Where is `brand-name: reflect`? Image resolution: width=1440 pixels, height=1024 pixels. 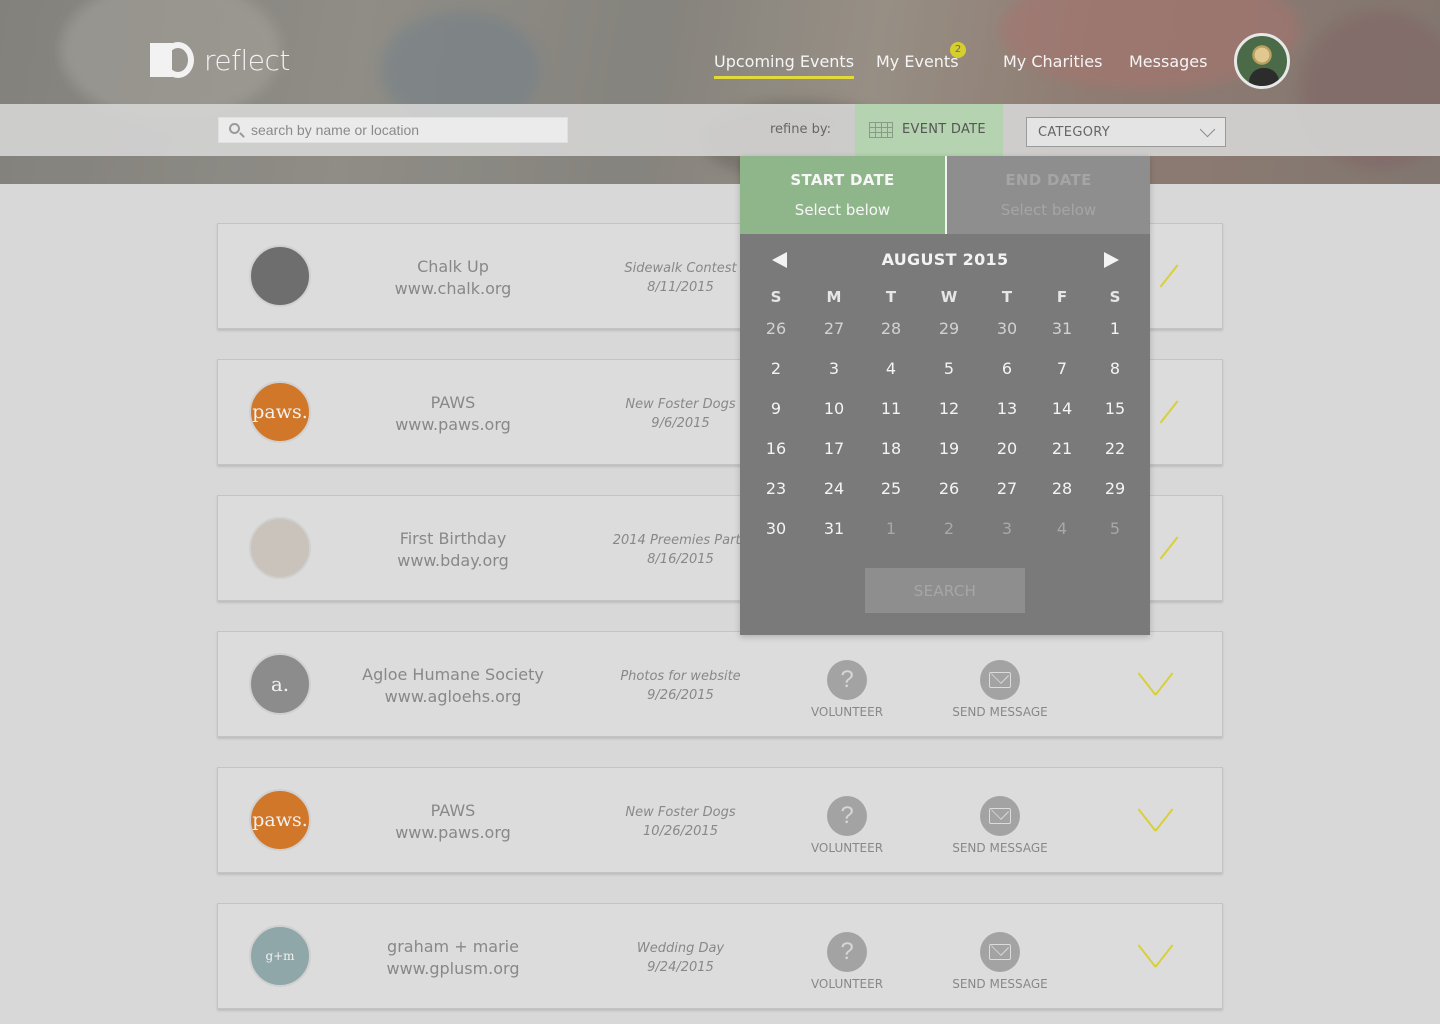 brand-name: reflect is located at coordinates (247, 60).